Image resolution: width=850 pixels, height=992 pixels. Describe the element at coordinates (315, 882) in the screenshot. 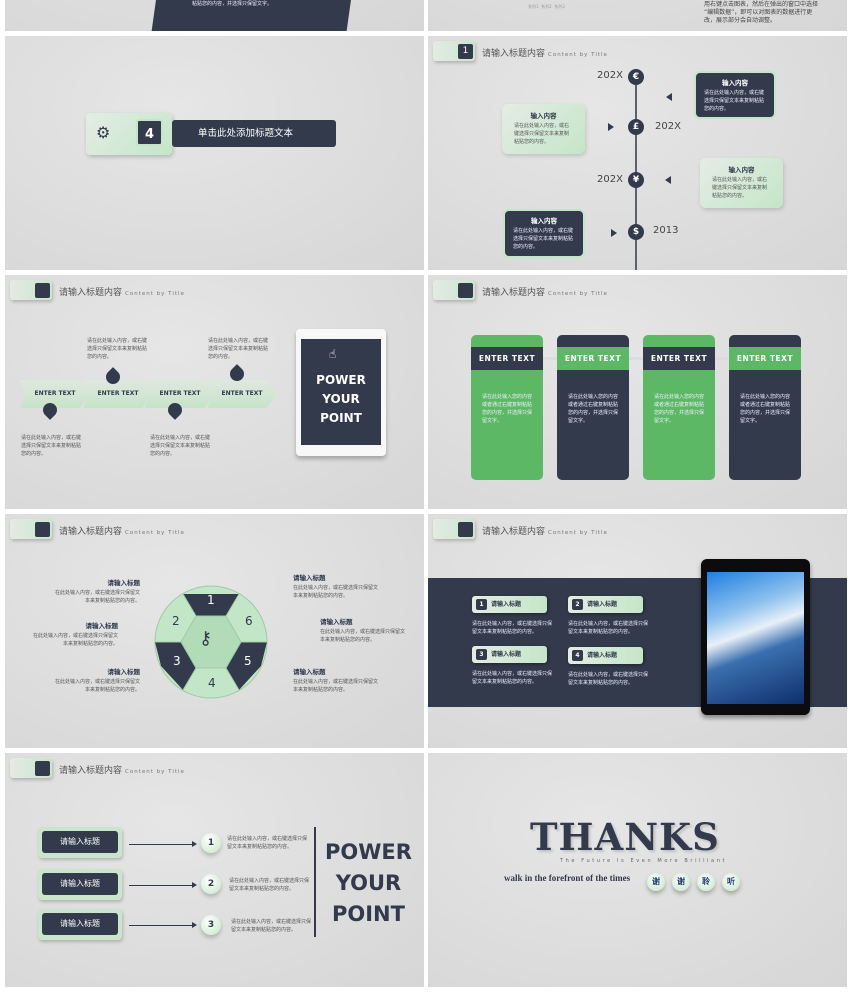

I see `divider` at that location.